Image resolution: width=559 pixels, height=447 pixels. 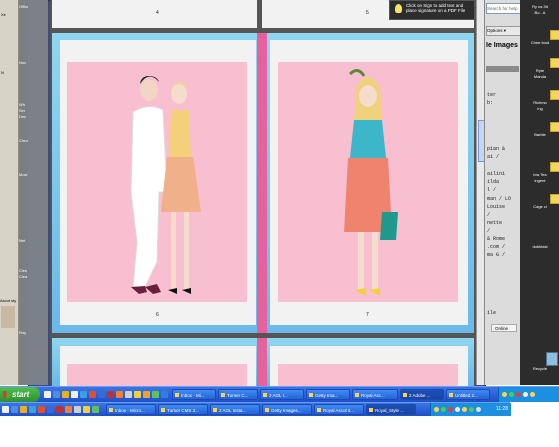 I want to click on acrobat-icon, so click(x=110, y=394).